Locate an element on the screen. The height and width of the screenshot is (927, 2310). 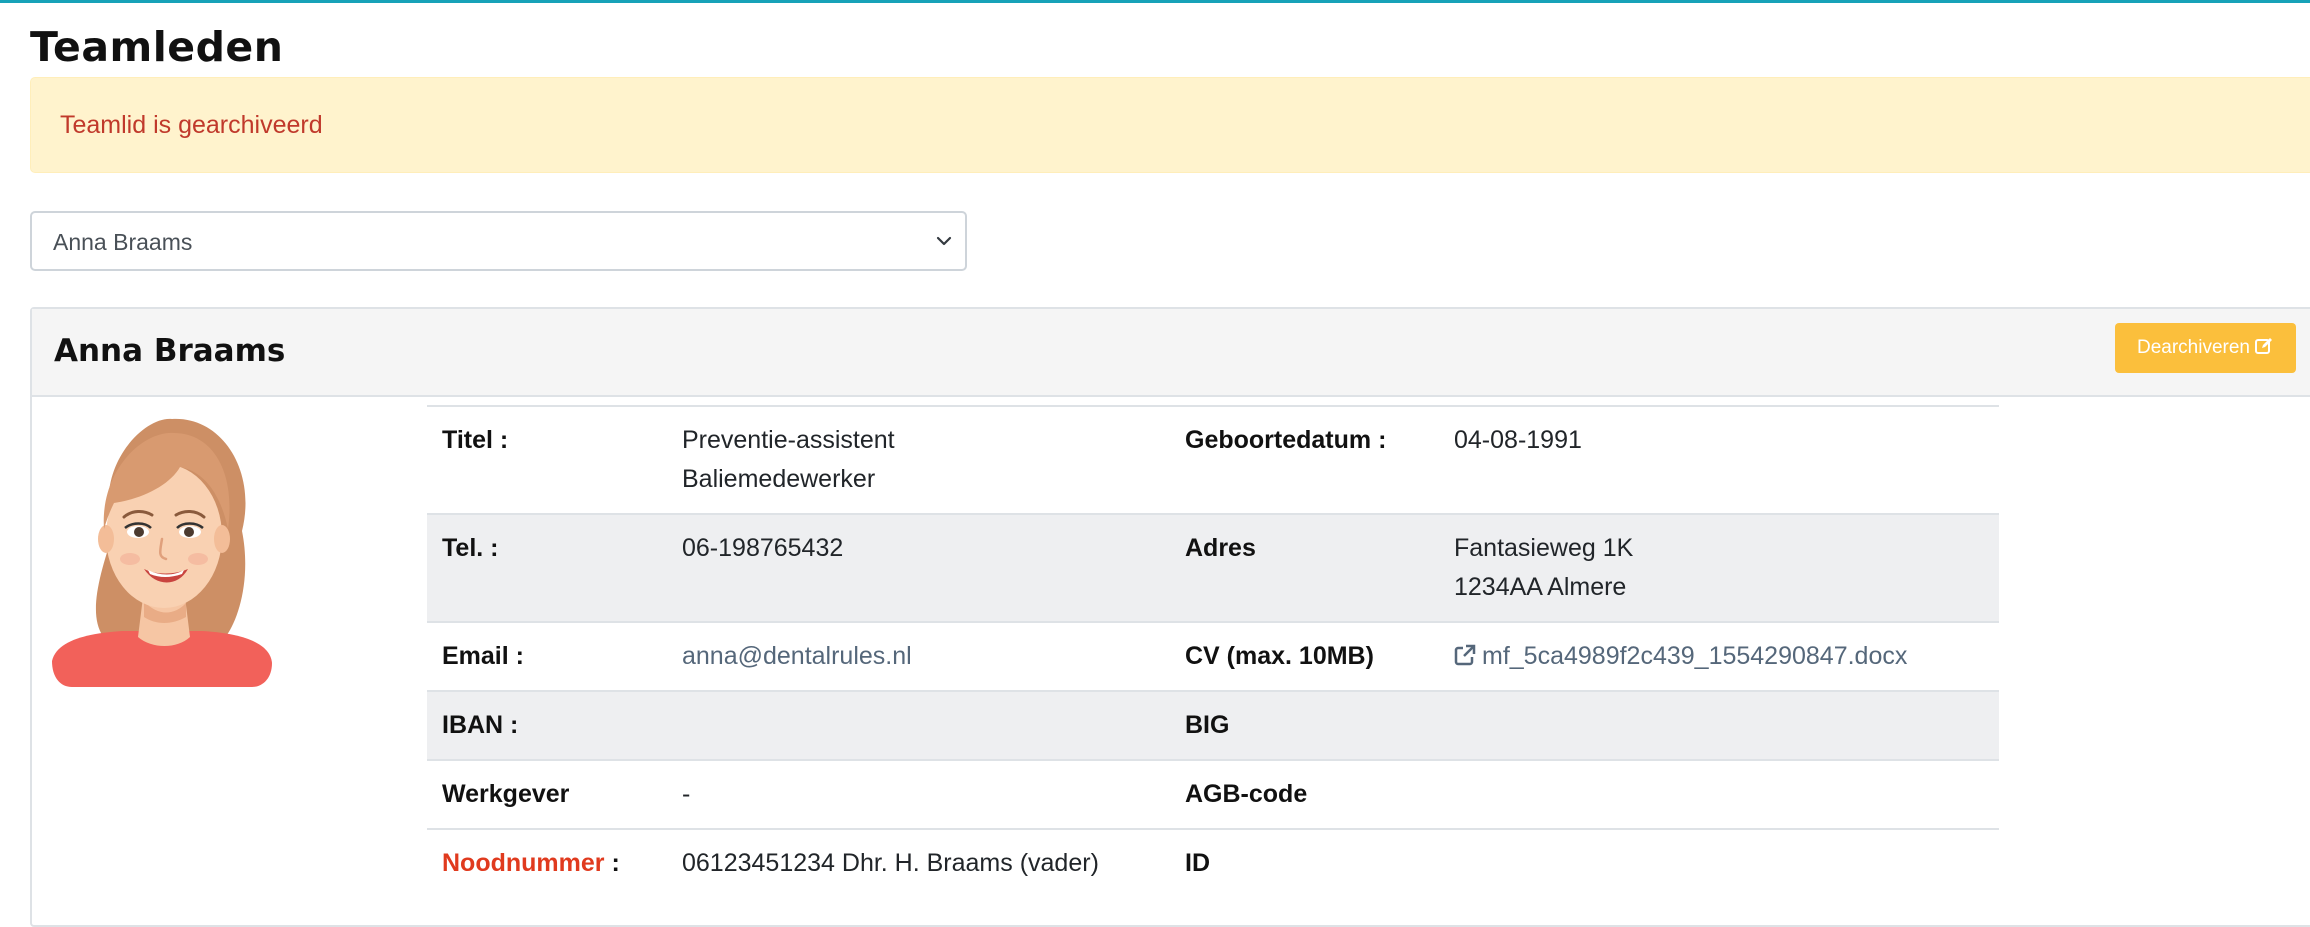
adres-value: Fantasieweg 1K 1234AA Almere is located at coordinates (1719, 567).